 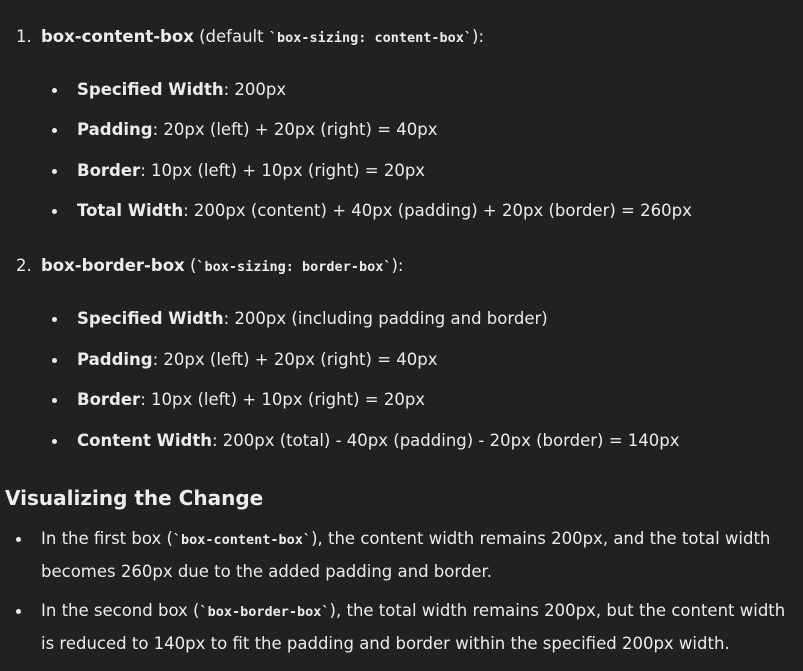 I want to click on inline-code: `box-sizing: content-box`, so click(x=370, y=38).